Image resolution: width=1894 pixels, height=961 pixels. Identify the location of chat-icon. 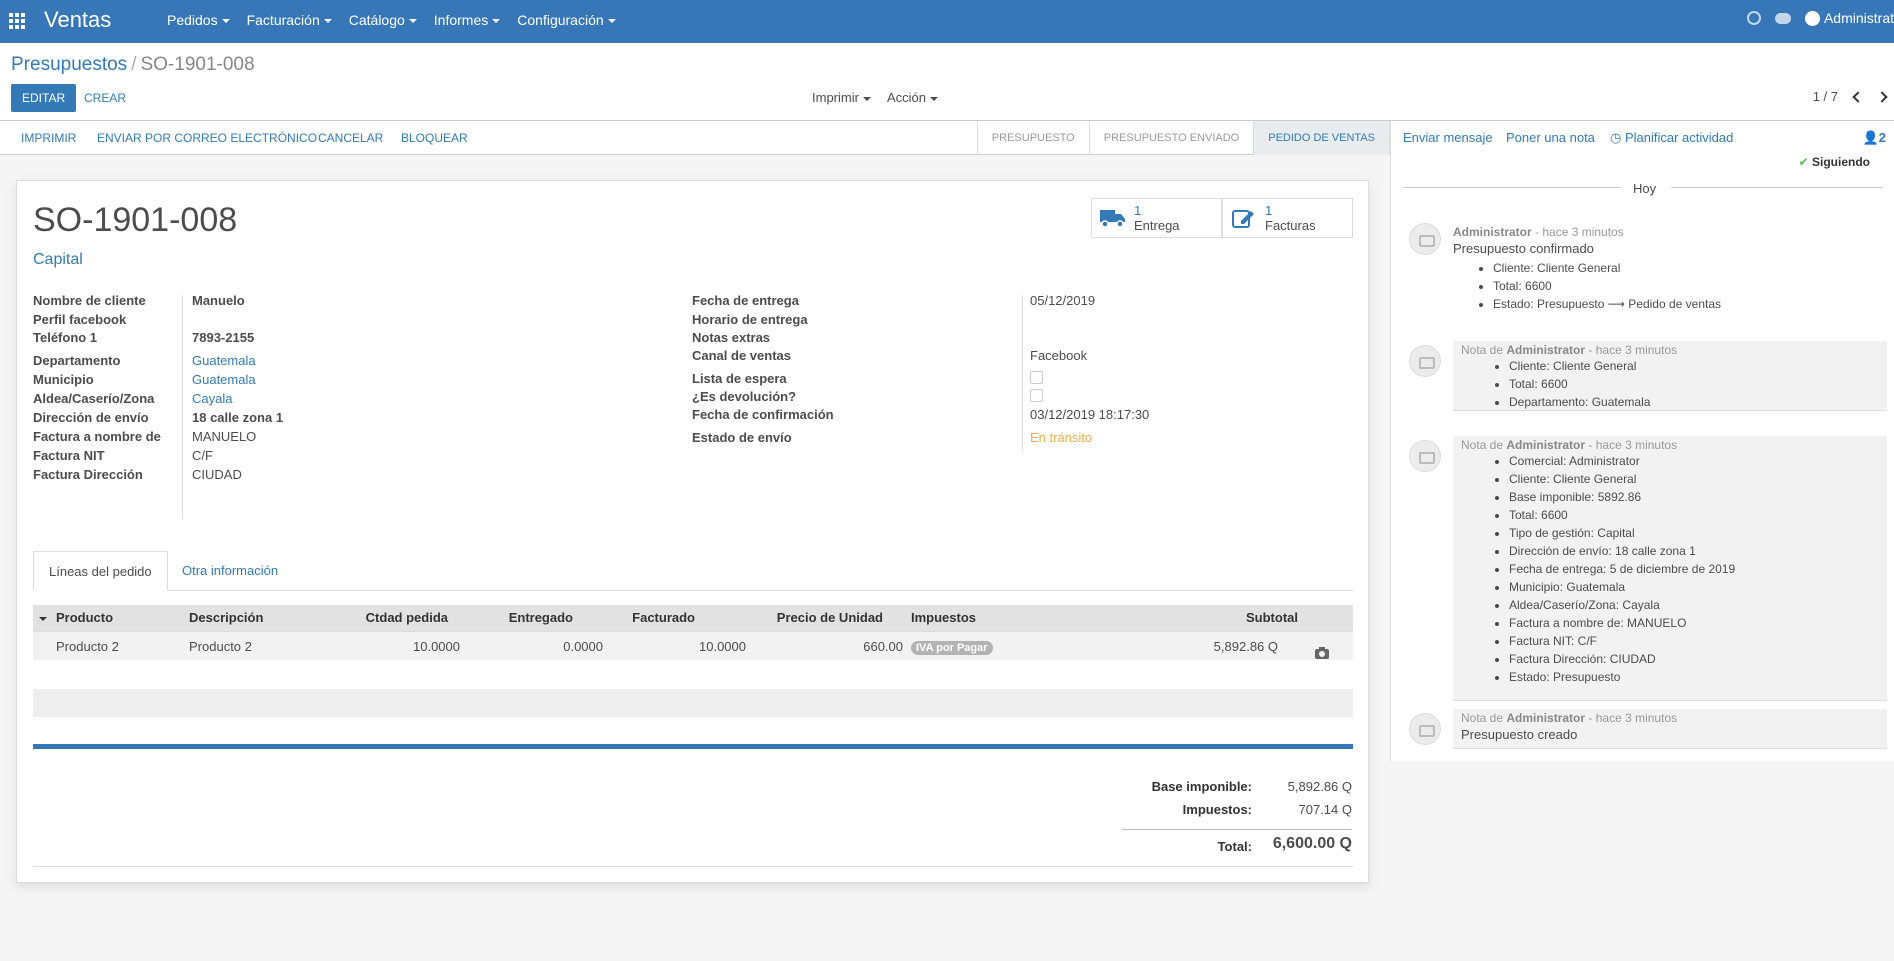
(1782, 18).